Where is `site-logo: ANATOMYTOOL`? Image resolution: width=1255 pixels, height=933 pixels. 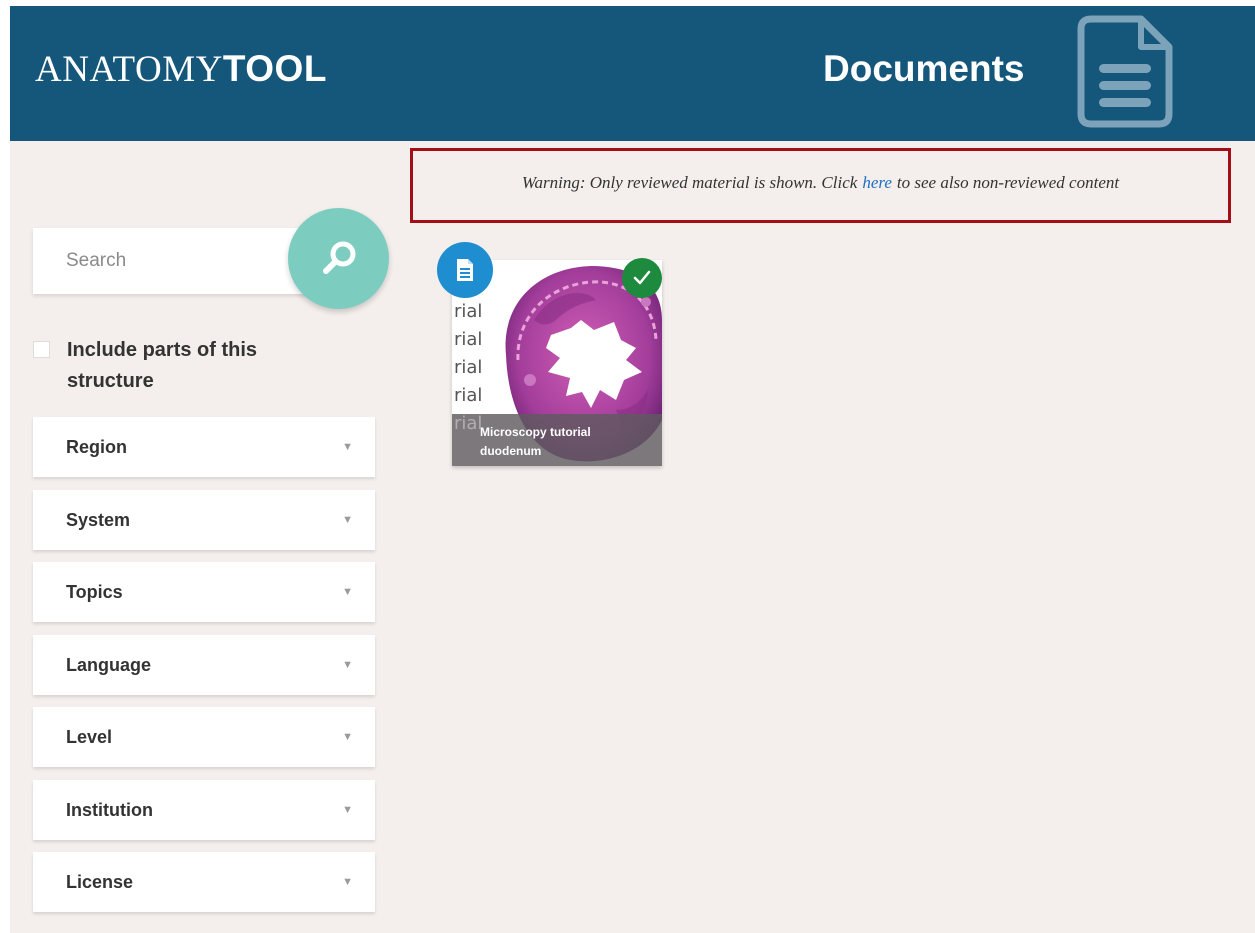 site-logo: ANATOMYTOOL is located at coordinates (181, 69).